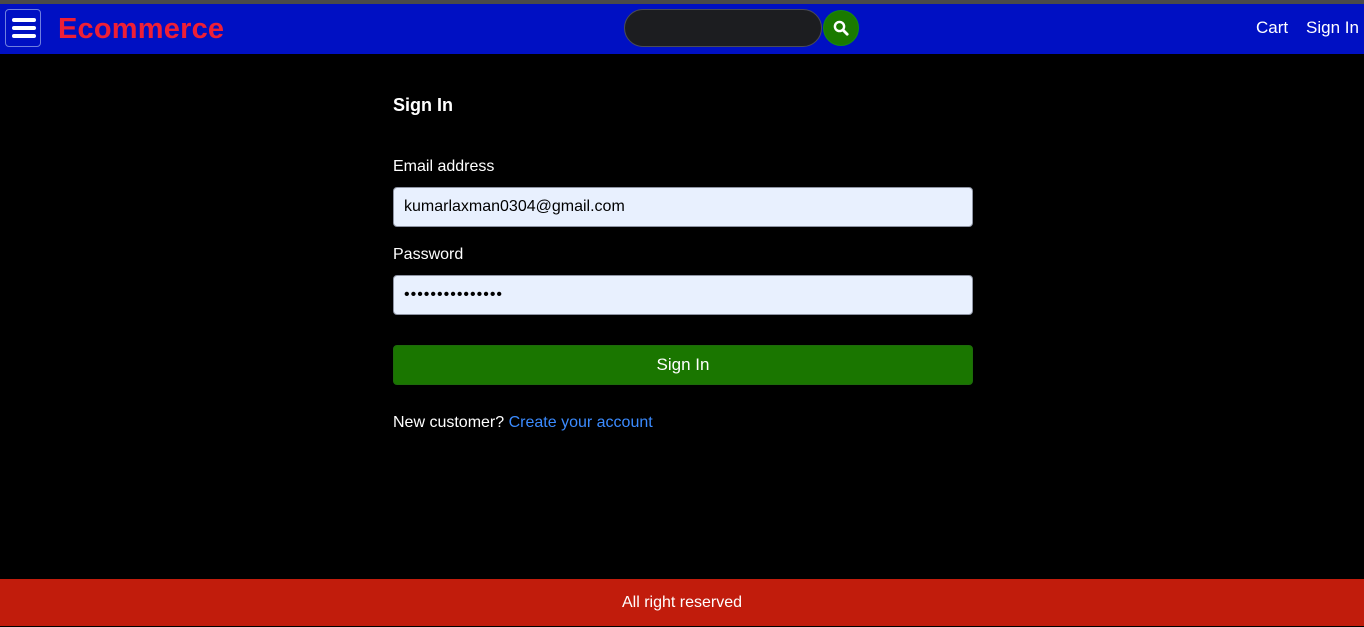  Describe the element at coordinates (683, 207) in the screenshot. I see `email-field` at that location.